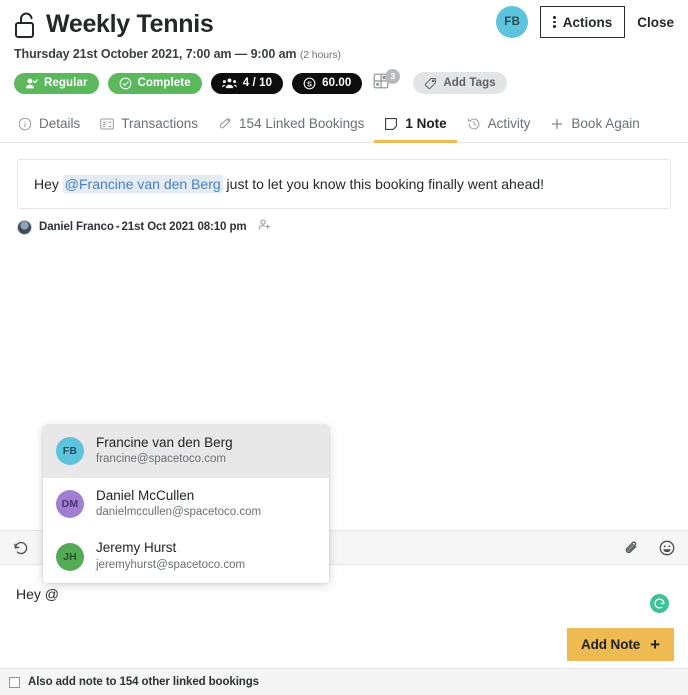 The image size is (688, 695). What do you see at coordinates (320, 55) in the screenshot?
I see `booking-duration: (2 hours)` at bounding box center [320, 55].